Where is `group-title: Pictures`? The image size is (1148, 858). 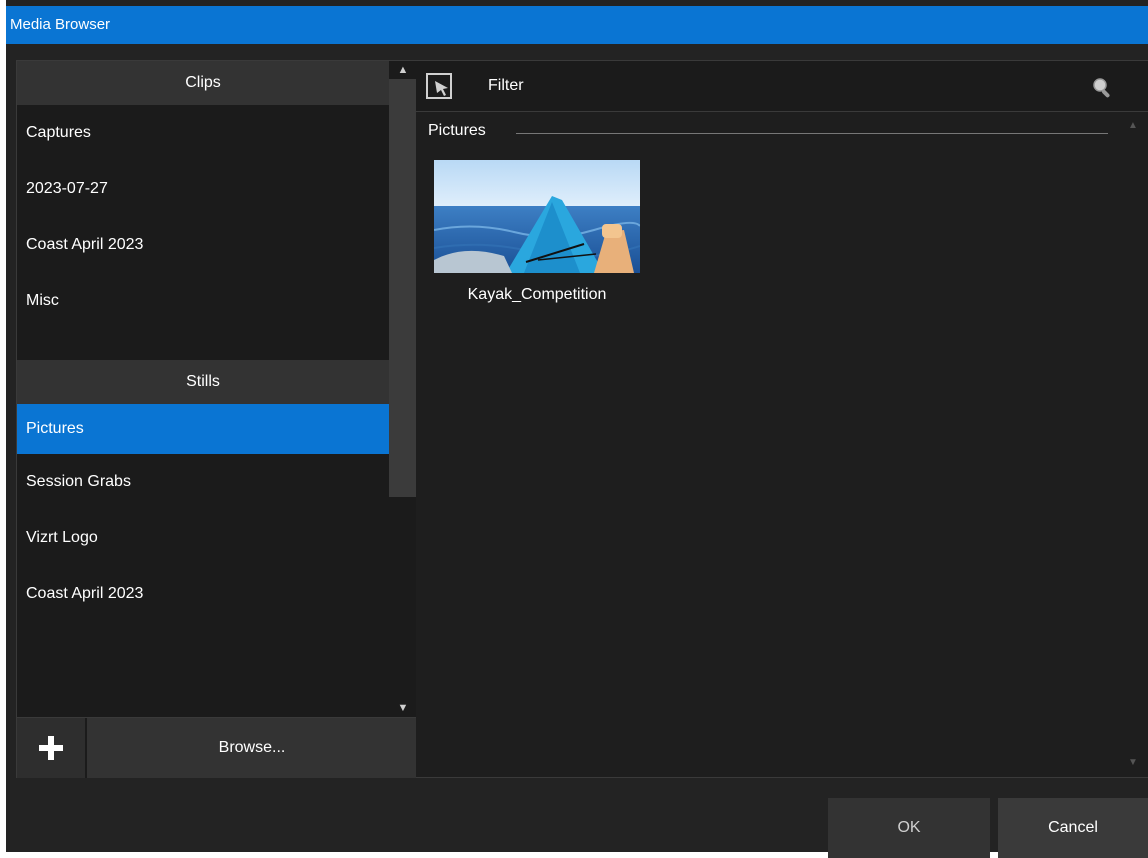
group-title: Pictures is located at coordinates (457, 130).